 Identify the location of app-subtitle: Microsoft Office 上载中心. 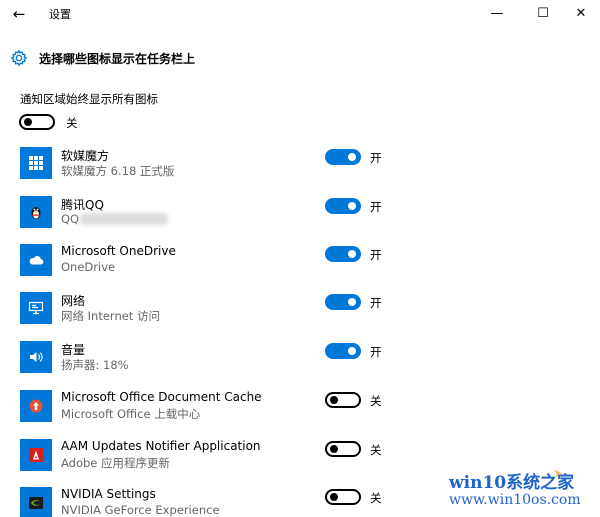
(131, 414).